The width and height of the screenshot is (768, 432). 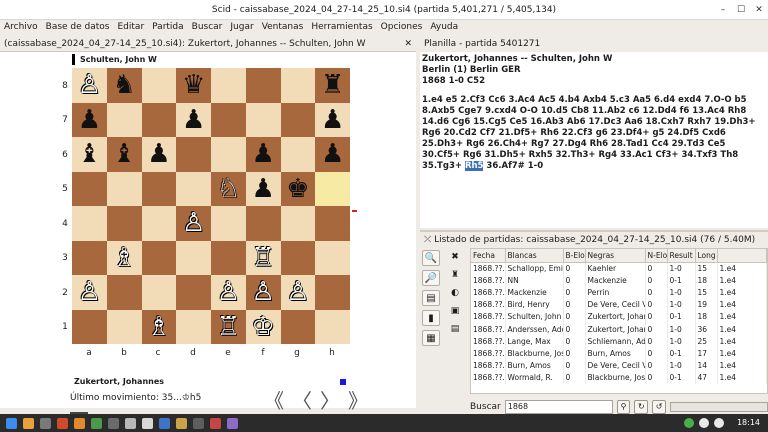 I want to click on board-icon: ▦, so click(x=431, y=338).